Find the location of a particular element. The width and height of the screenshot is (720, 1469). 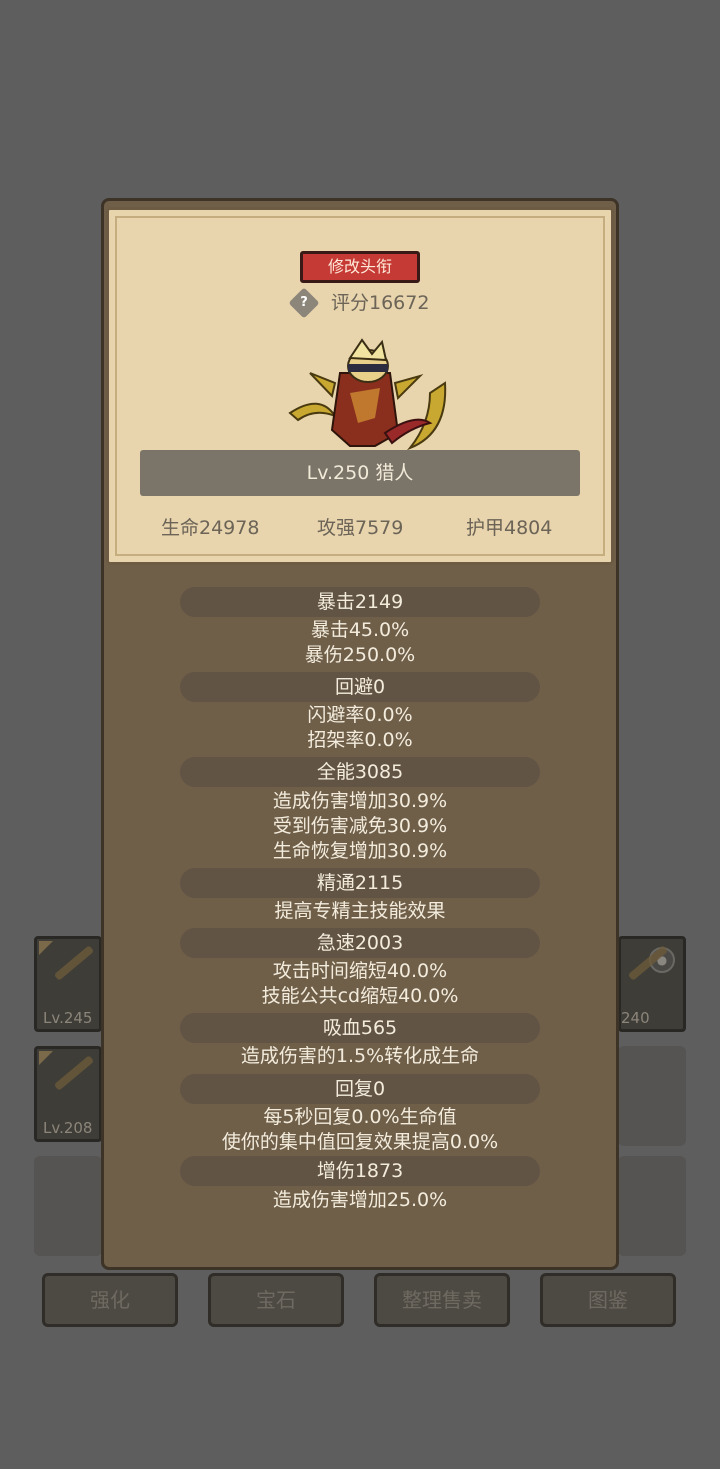

attribute-line: 生命恢复增加30.9% is located at coordinates (360, 851).